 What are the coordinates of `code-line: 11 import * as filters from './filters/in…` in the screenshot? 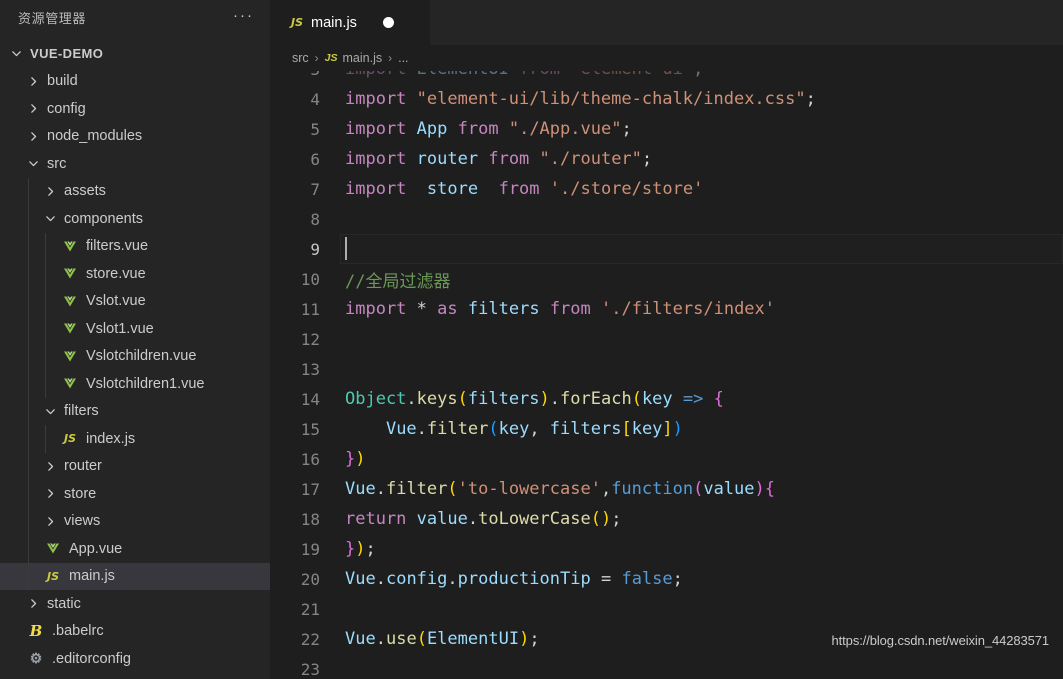 It's located at (666, 309).